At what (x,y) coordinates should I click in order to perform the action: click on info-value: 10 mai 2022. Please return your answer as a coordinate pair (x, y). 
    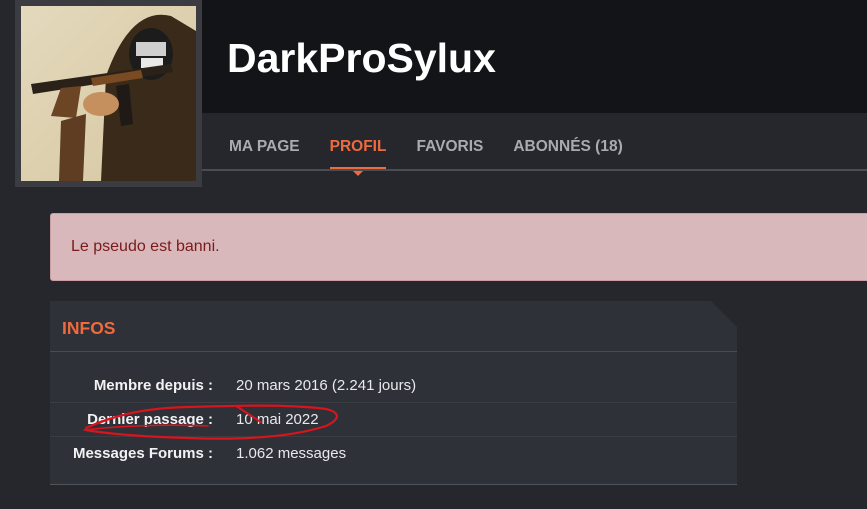
    Looking at the image, I should click on (277, 419).